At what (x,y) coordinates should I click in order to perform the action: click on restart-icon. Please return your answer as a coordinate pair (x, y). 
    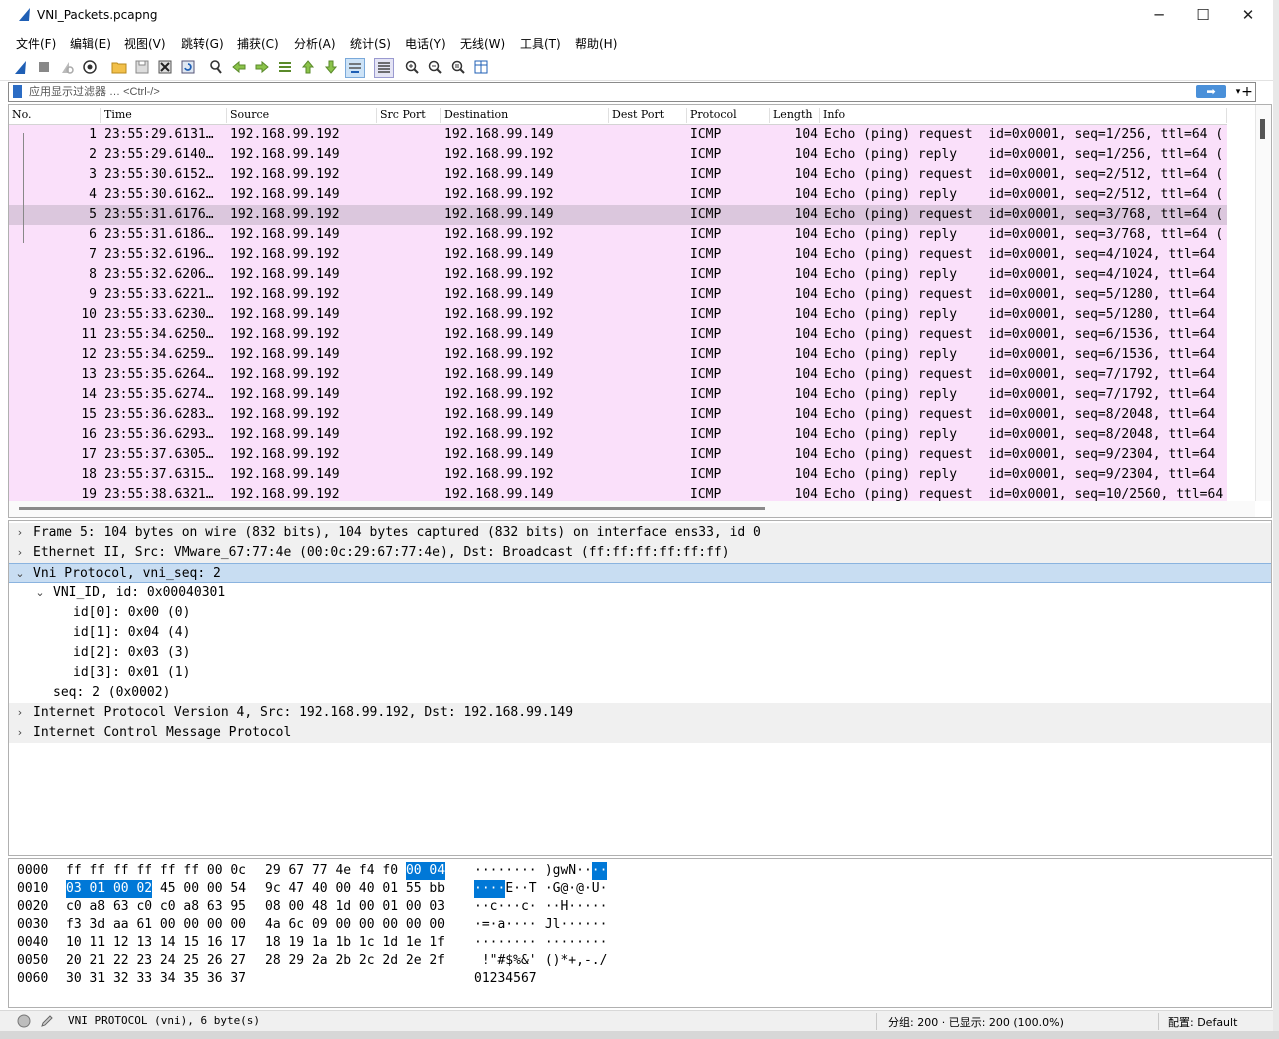
    Looking at the image, I should click on (67, 67).